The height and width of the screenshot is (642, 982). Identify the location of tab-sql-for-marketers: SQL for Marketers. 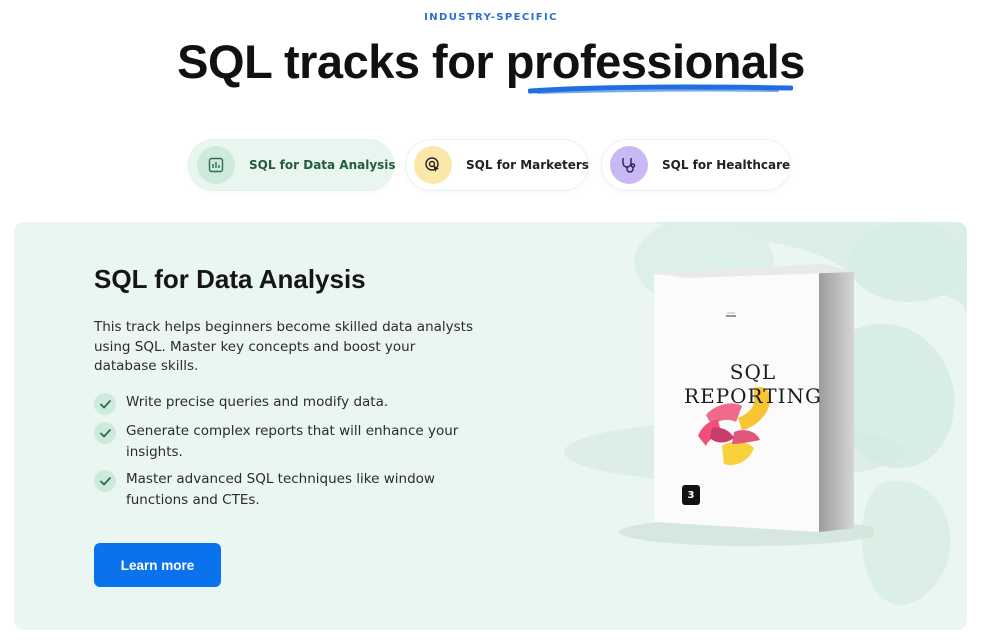
(497, 165).